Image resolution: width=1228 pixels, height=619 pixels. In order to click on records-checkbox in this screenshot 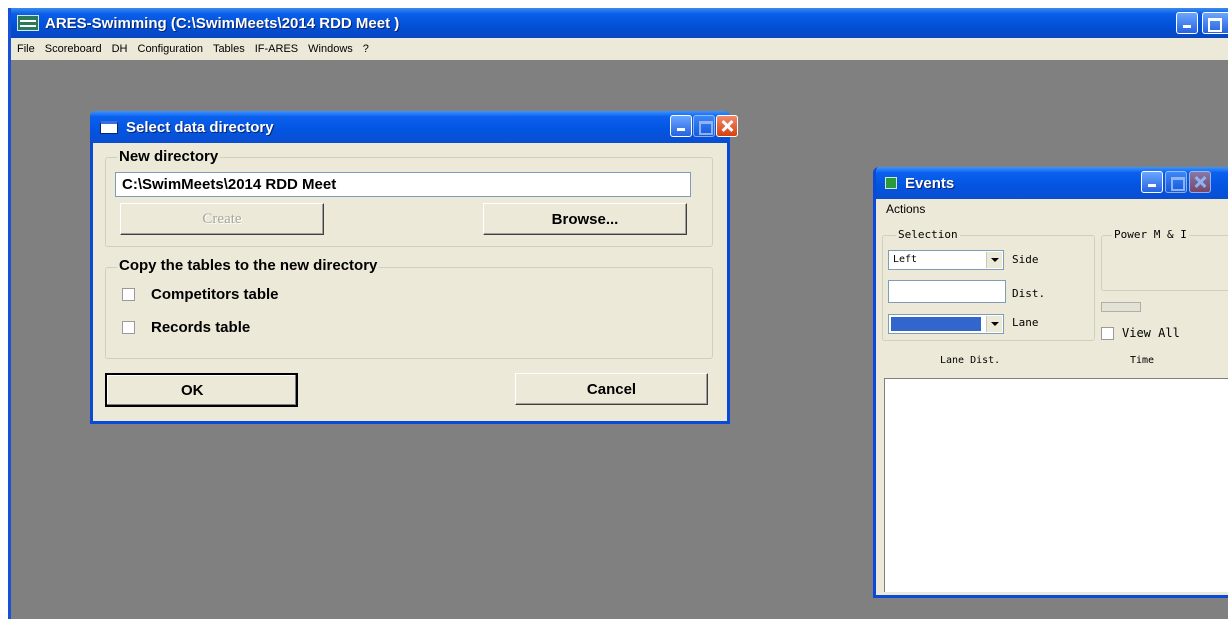, I will do `click(128, 327)`.